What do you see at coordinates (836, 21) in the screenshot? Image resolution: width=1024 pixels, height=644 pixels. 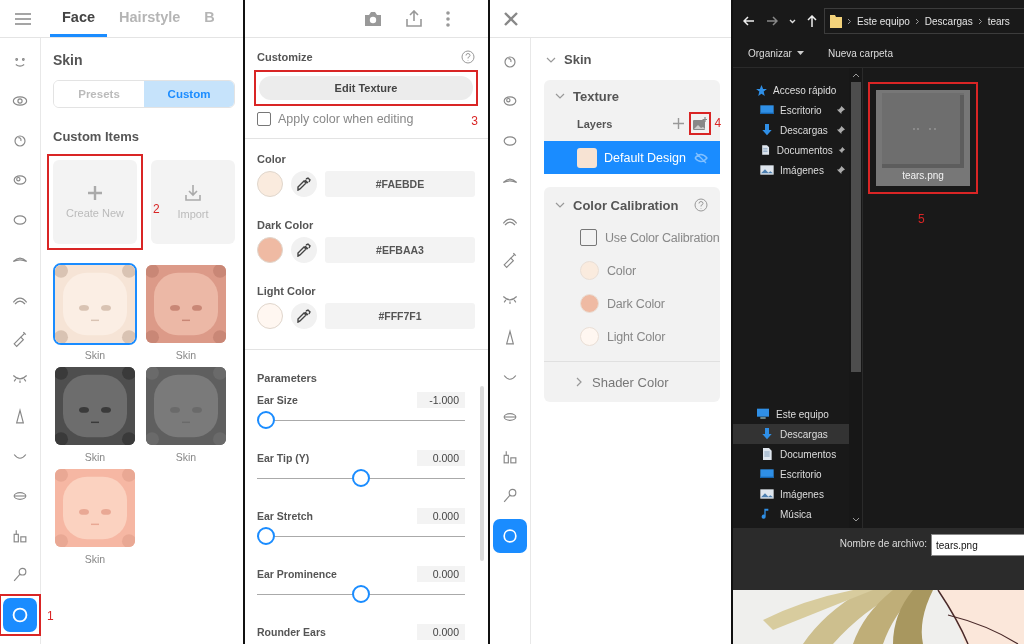 I see `folder-icon` at bounding box center [836, 21].